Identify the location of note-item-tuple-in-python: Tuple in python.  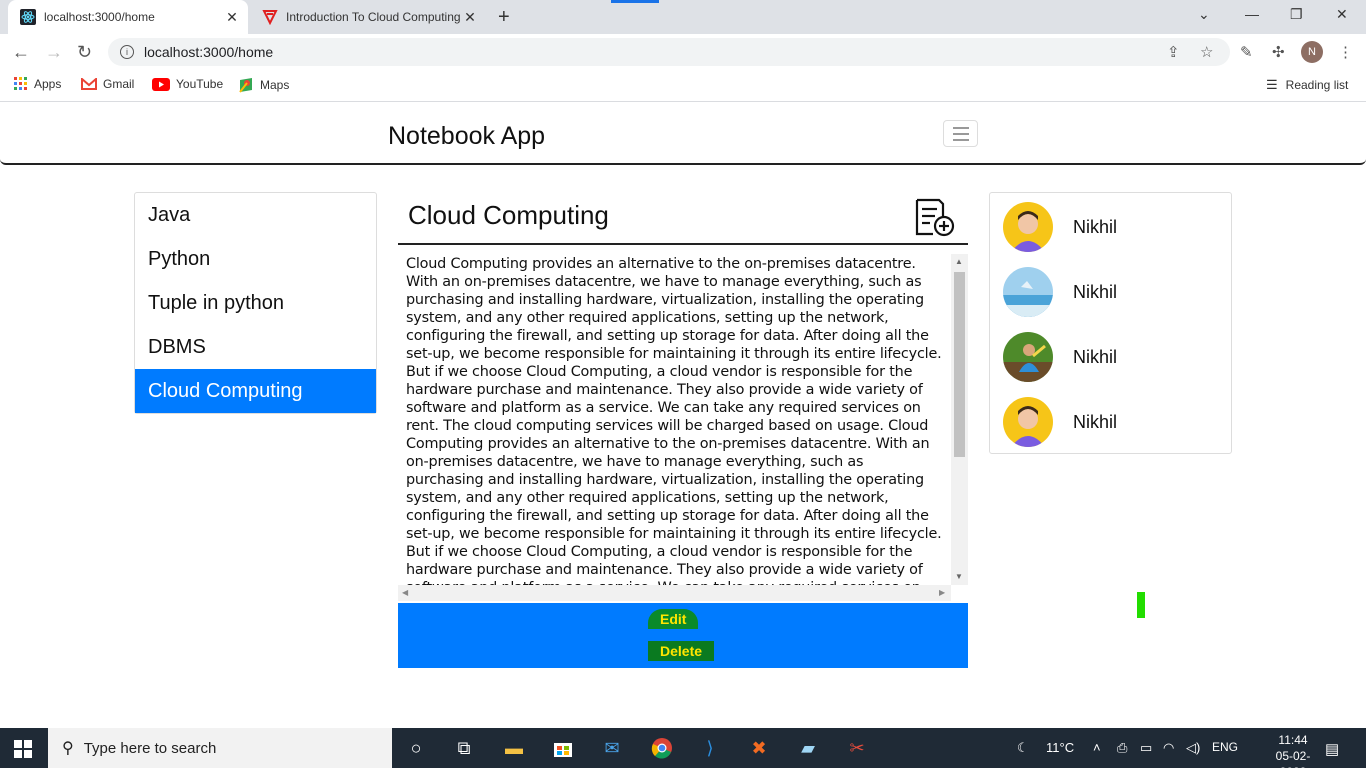
(255, 303).